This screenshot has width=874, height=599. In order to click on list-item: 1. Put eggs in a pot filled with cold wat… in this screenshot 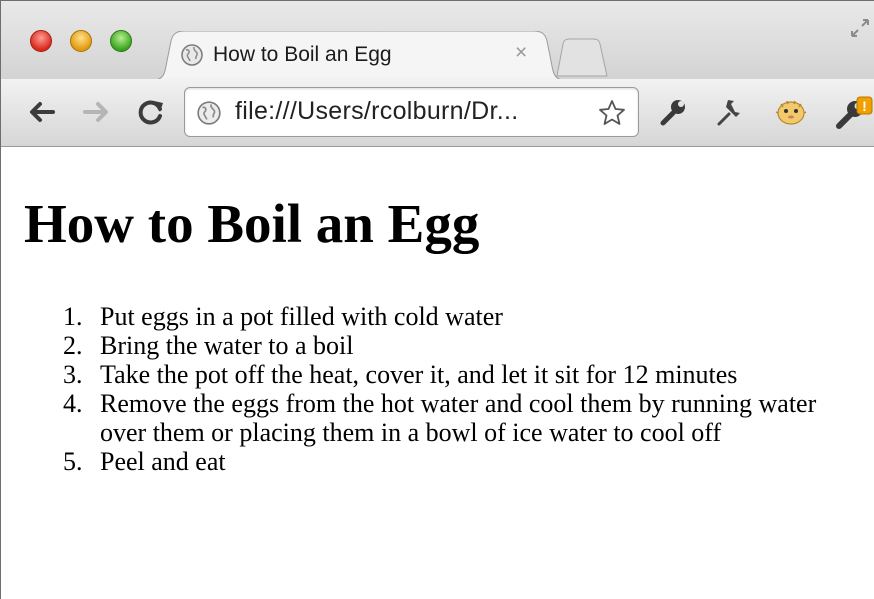, I will do `click(463, 316)`.